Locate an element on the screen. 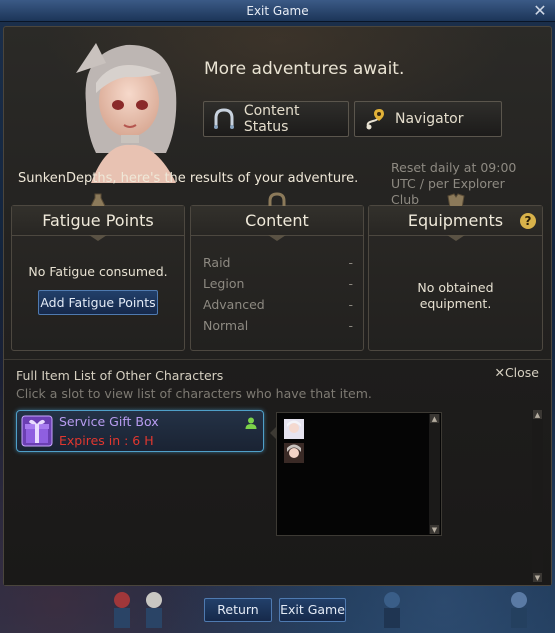 This screenshot has height=633, width=555. window-title: Exit Game is located at coordinates (277, 11).